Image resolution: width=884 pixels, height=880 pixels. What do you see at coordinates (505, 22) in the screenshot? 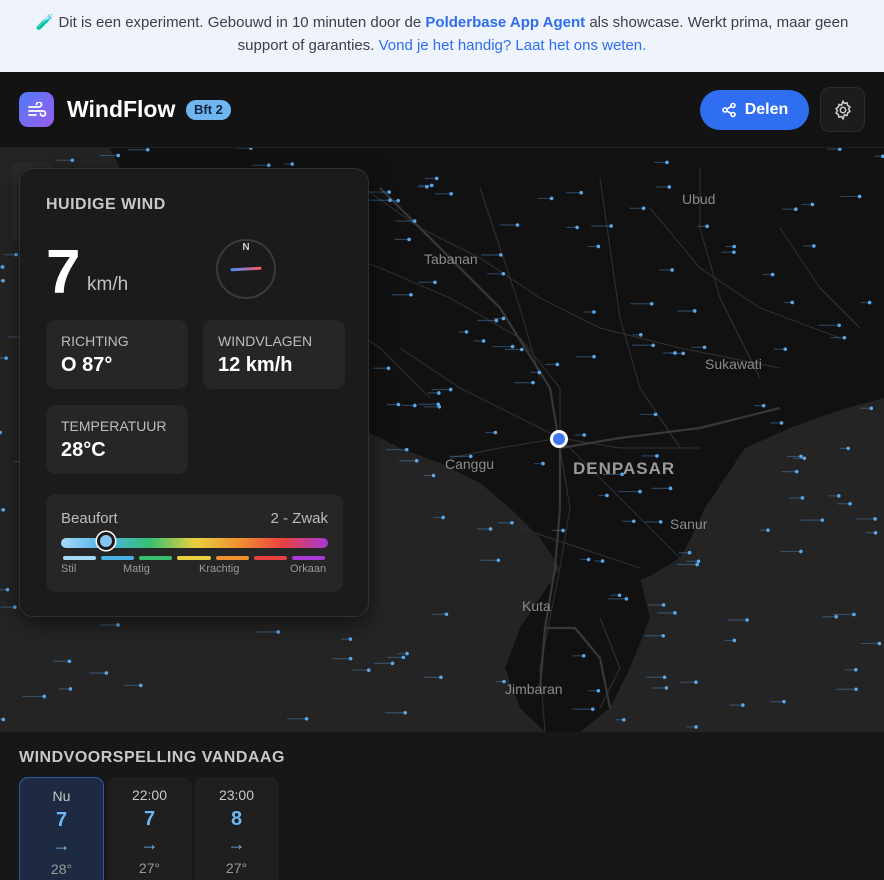
I see `agent-name: Polderbase App Agent` at bounding box center [505, 22].